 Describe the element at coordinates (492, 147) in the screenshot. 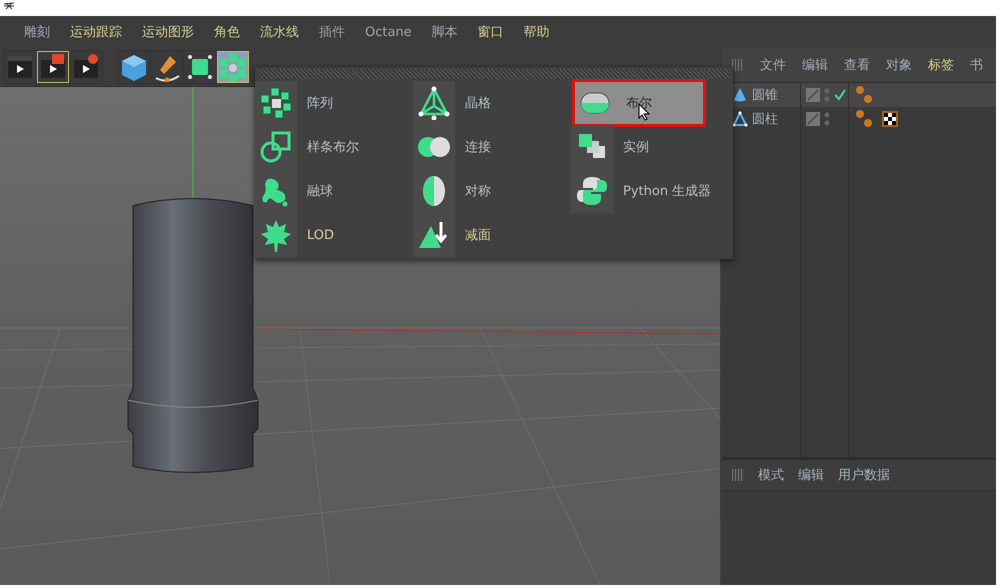

I see `menu-item: 连接` at that location.